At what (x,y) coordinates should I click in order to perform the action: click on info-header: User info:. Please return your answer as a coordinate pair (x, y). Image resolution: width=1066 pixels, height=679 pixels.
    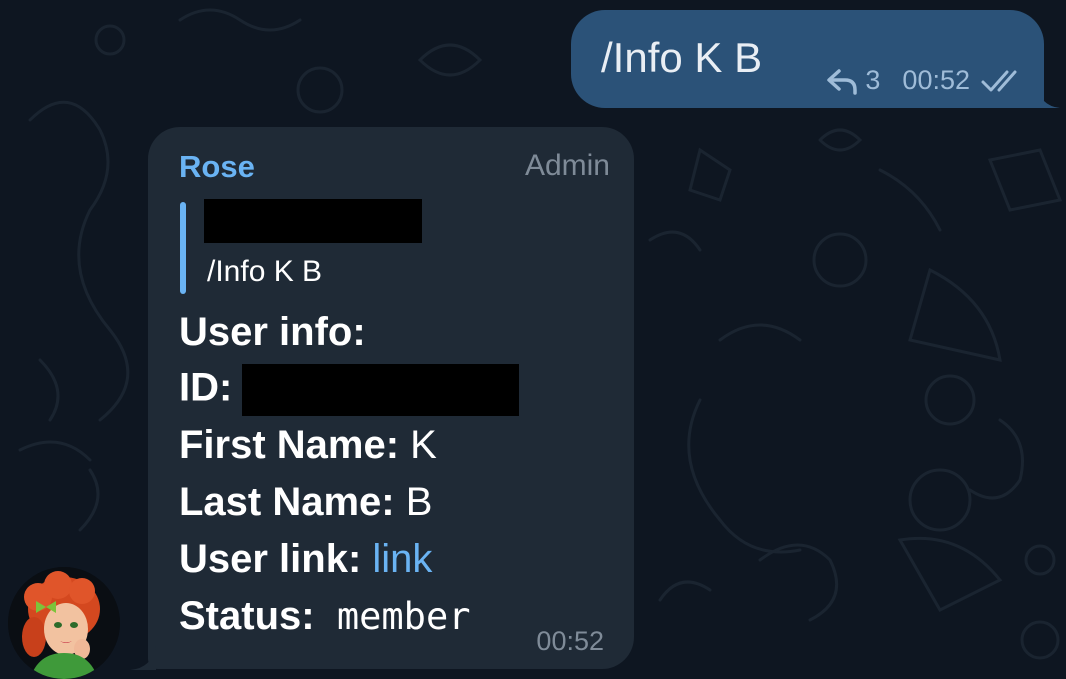
    Looking at the image, I should click on (272, 332).